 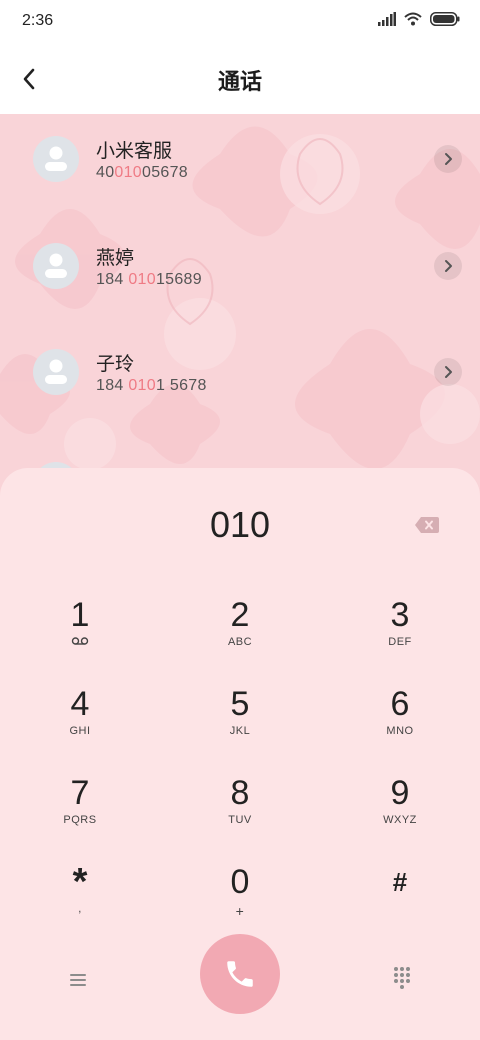 What do you see at coordinates (240, 159) in the screenshot?
I see `contact-item: 小米客服 4001005678` at bounding box center [240, 159].